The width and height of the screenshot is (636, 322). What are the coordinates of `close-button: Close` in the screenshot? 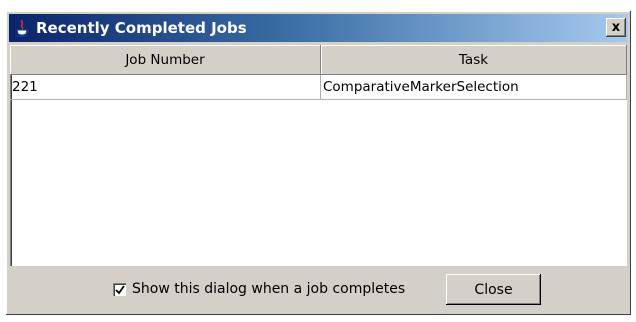 It's located at (493, 289).